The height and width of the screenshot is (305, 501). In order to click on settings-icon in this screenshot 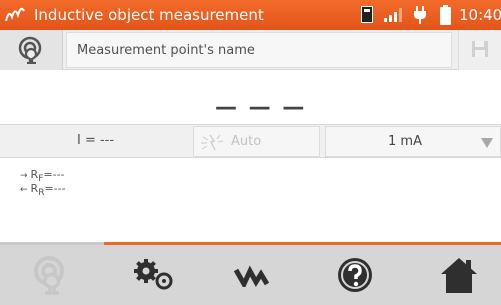, I will do `click(153, 274)`.